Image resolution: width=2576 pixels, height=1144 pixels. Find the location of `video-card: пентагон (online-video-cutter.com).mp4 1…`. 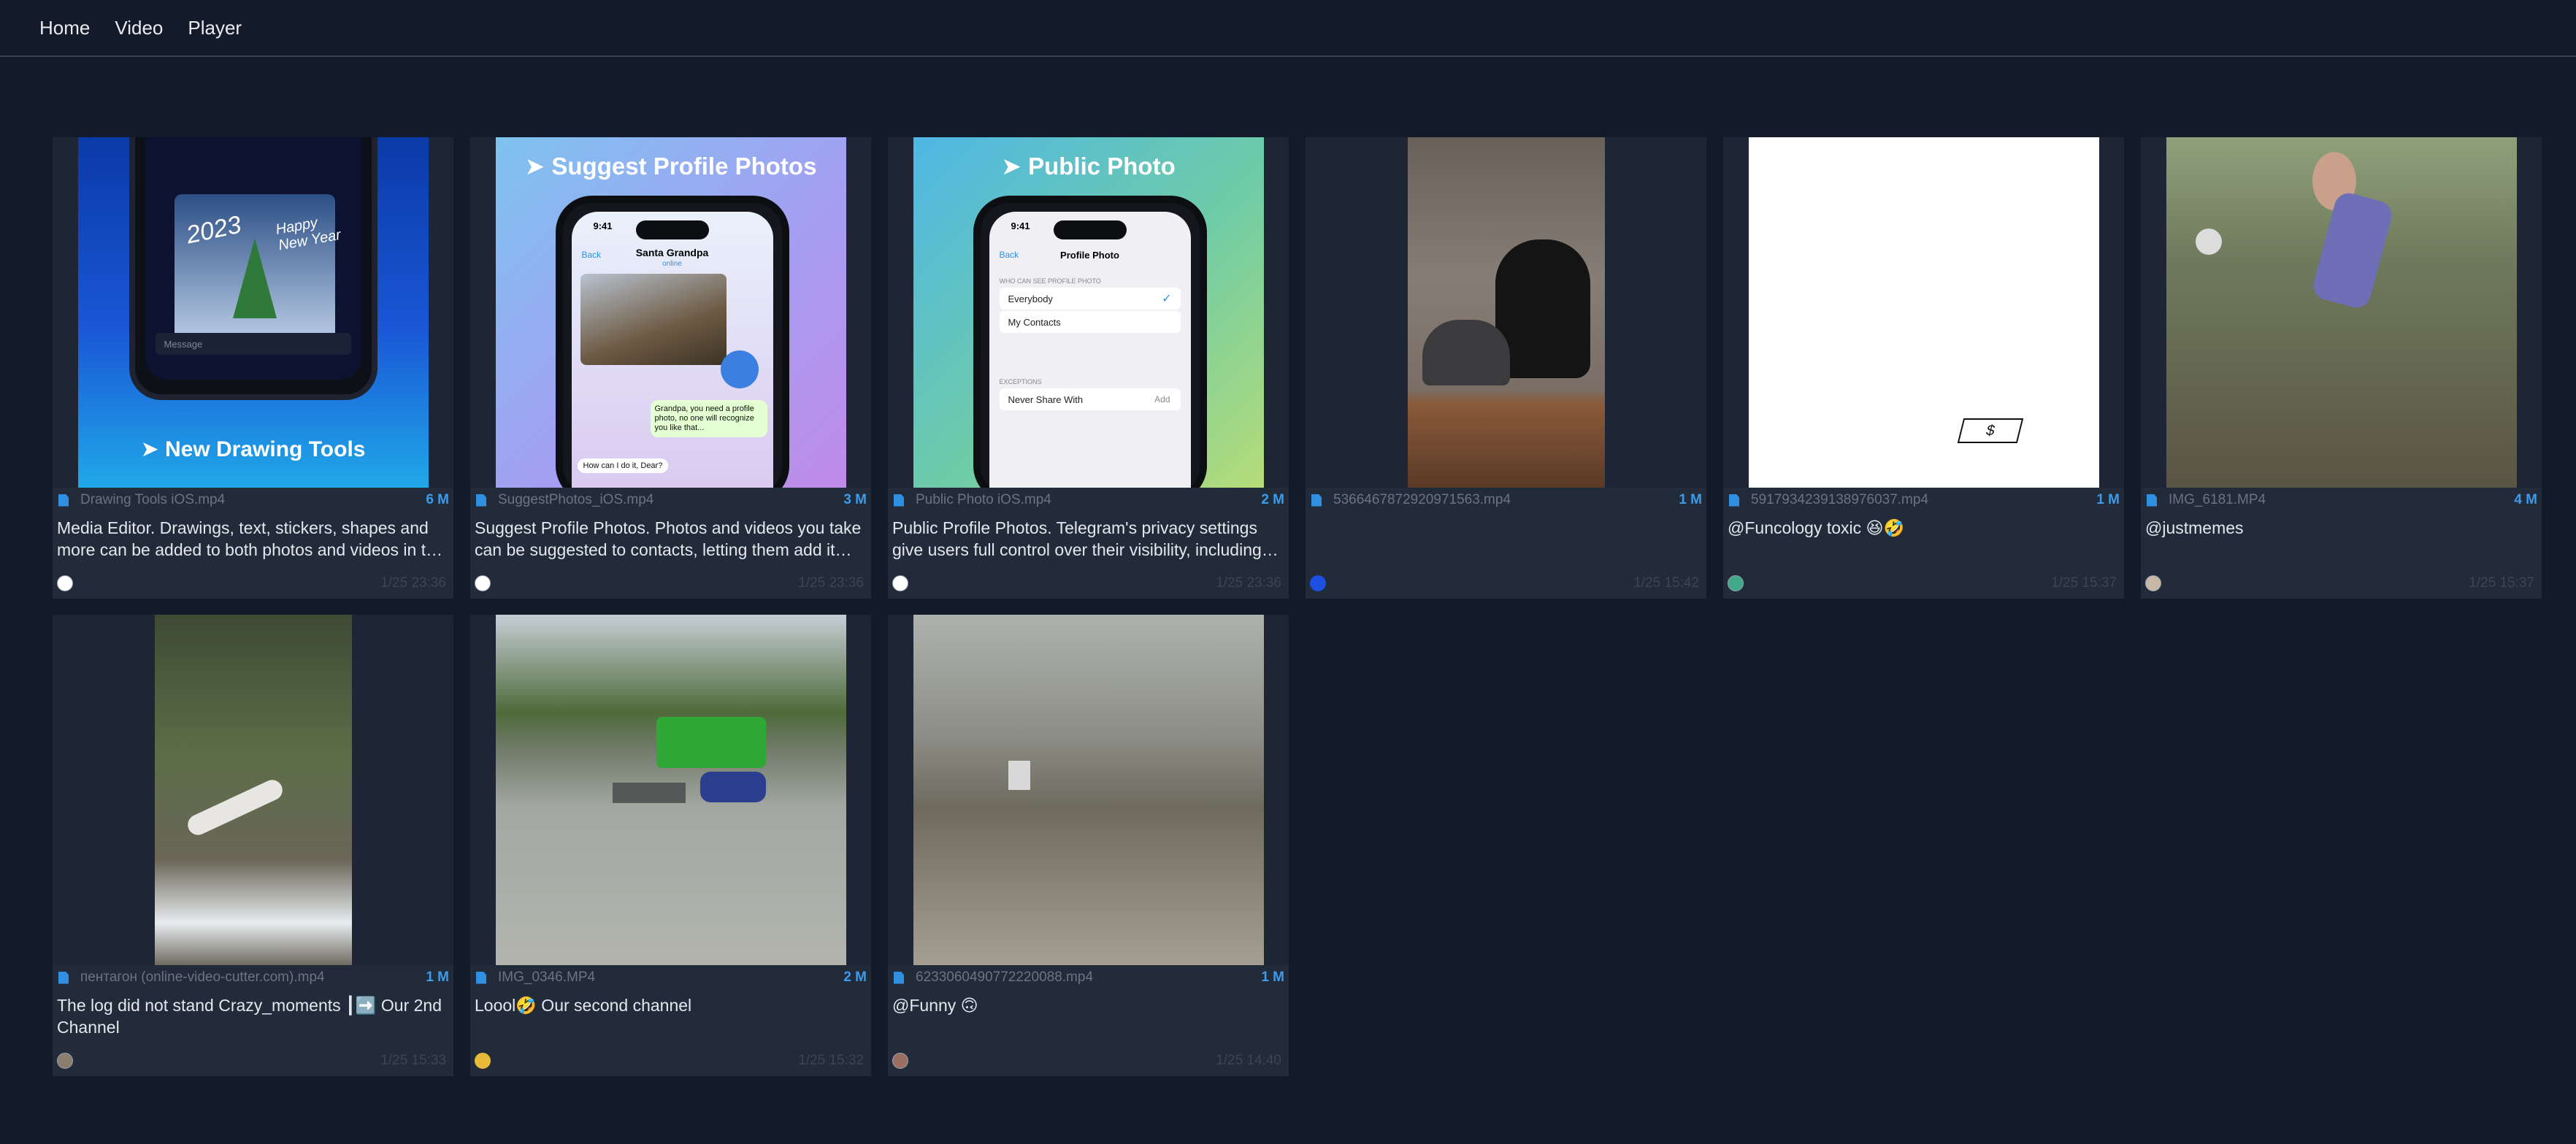

video-card: пентагон (online-video-cutter.com).mp4 1… is located at coordinates (253, 846).